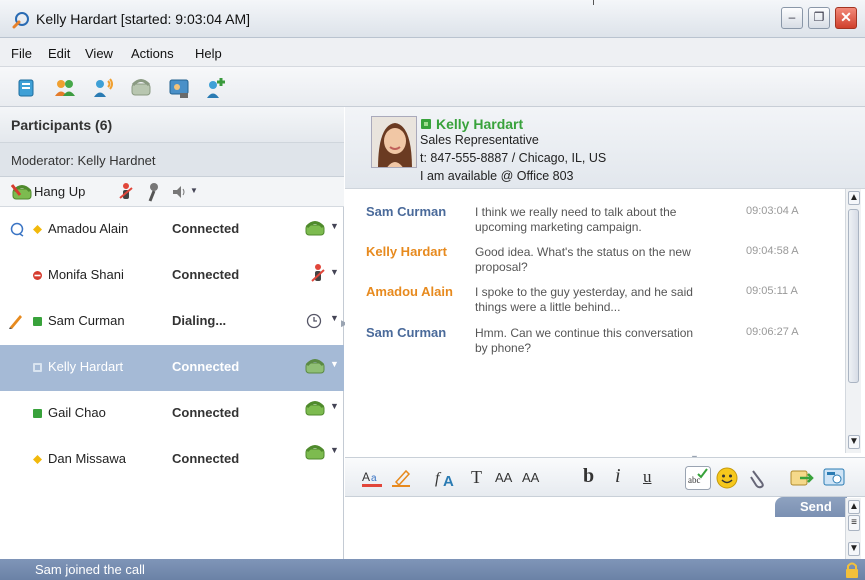 This screenshot has height=580, width=865. What do you see at coordinates (194, 190) in the screenshot?
I see `volume-dropdown-arrow: ▼` at bounding box center [194, 190].